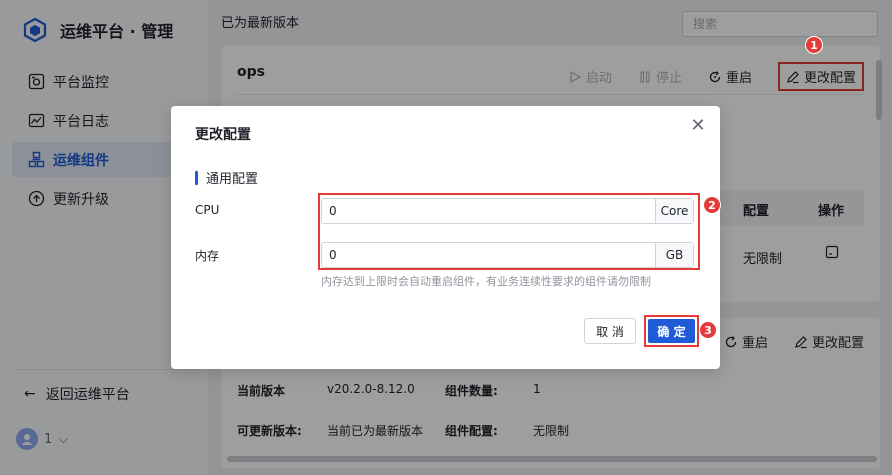  I want to click on section-title: 通用配置, so click(232, 179).